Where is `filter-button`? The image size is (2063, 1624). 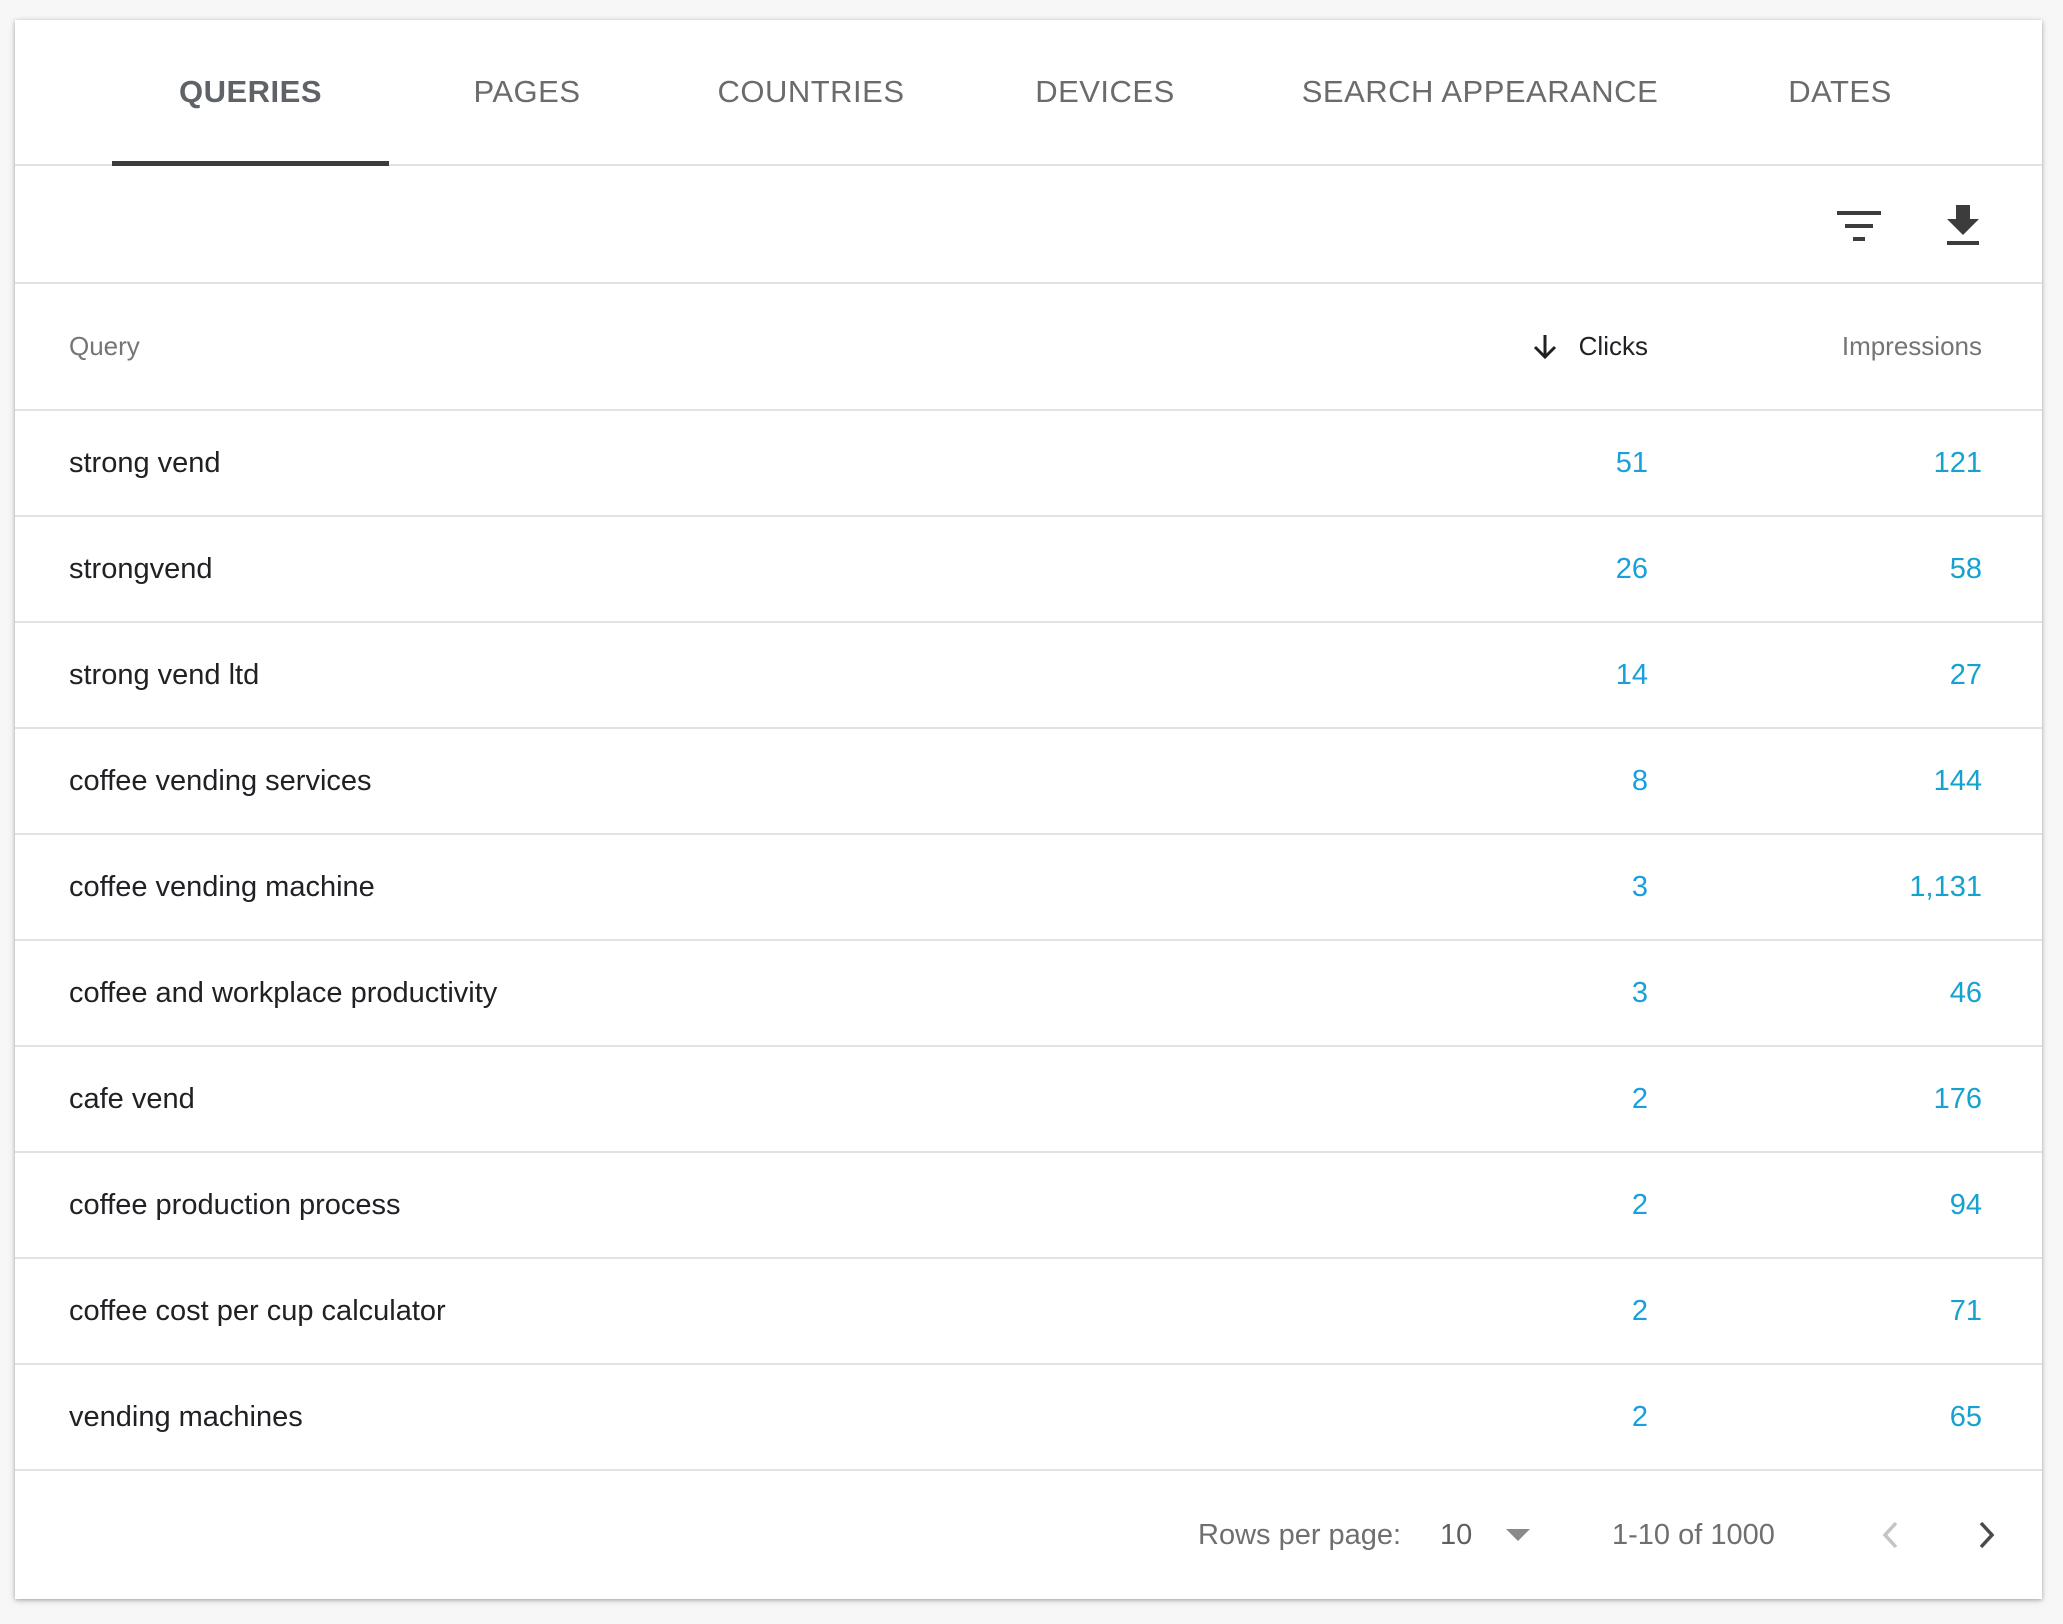 filter-button is located at coordinates (1859, 226).